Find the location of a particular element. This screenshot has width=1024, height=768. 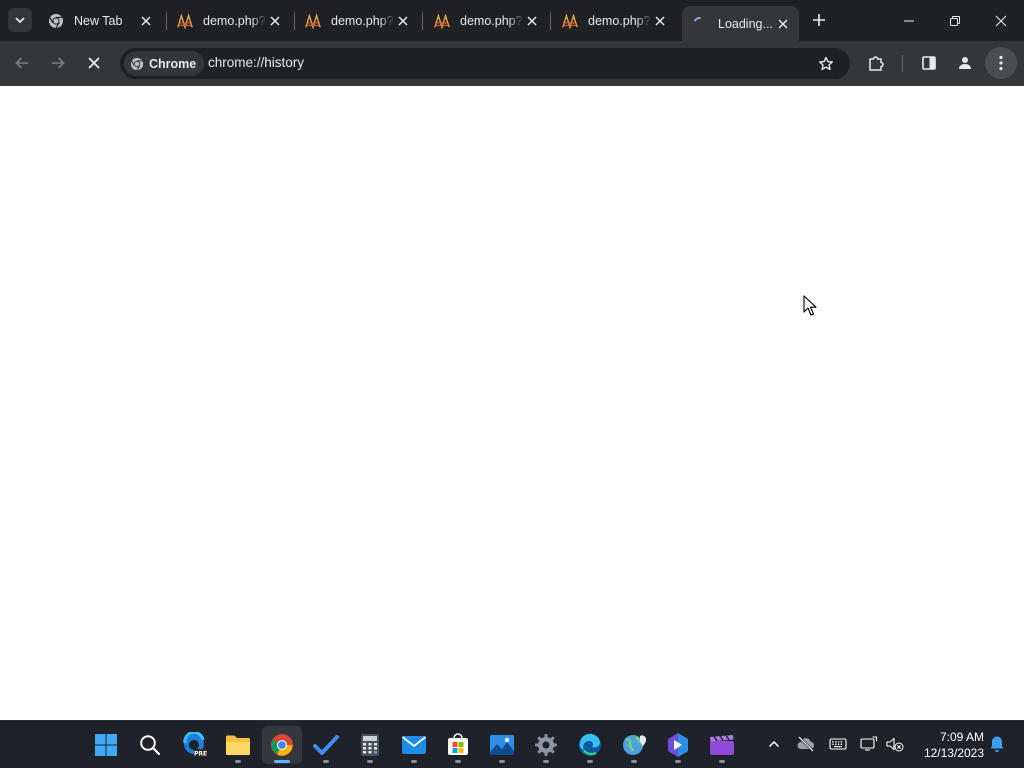

windows-start-icon is located at coordinates (106, 745).